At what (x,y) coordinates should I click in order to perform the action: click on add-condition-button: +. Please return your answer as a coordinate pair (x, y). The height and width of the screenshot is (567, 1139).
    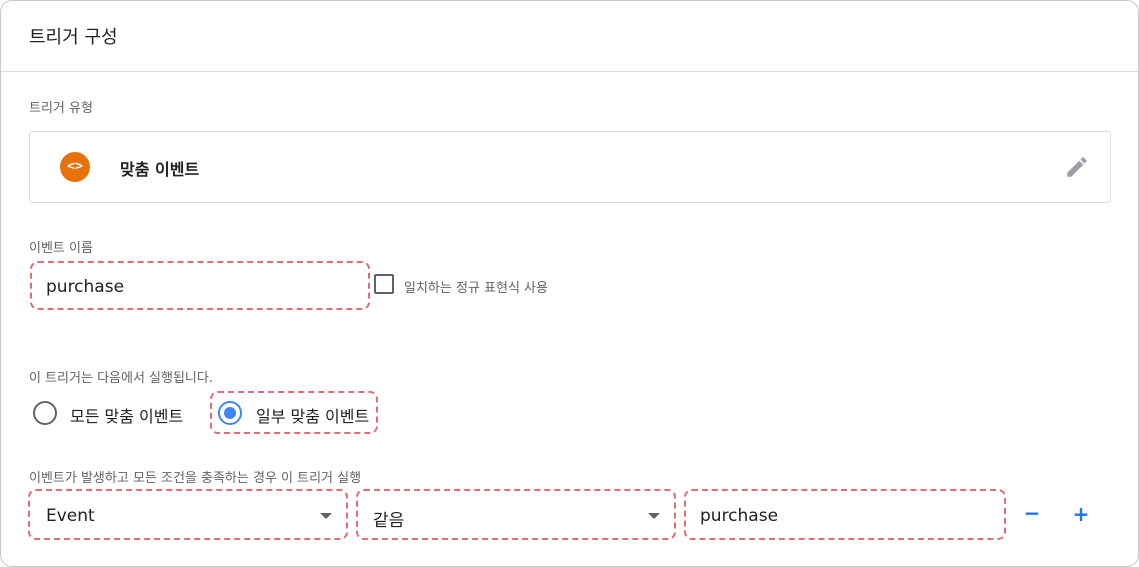
    Looking at the image, I should click on (1081, 514).